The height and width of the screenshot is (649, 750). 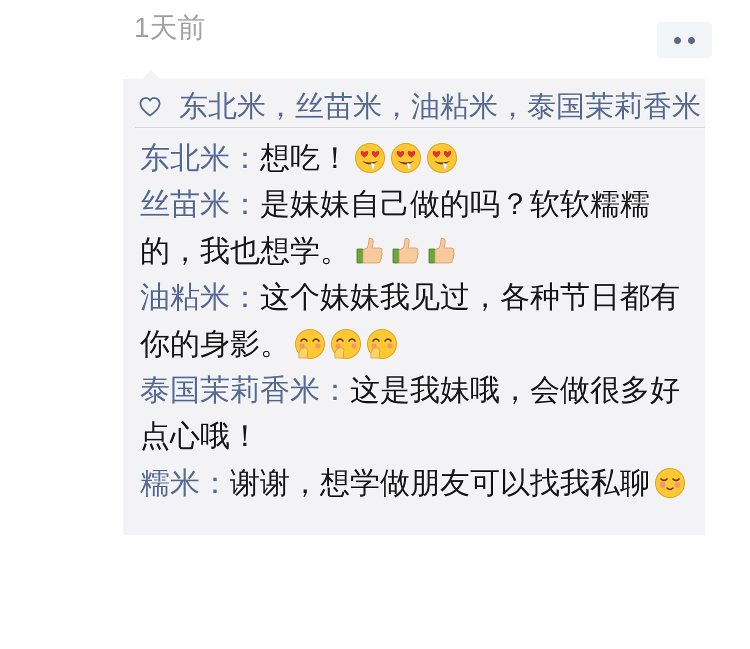 I want to click on comment: 丝苗米：是妹妹自己做的吗？软软糯糯的，我也想学。, so click(x=395, y=228).